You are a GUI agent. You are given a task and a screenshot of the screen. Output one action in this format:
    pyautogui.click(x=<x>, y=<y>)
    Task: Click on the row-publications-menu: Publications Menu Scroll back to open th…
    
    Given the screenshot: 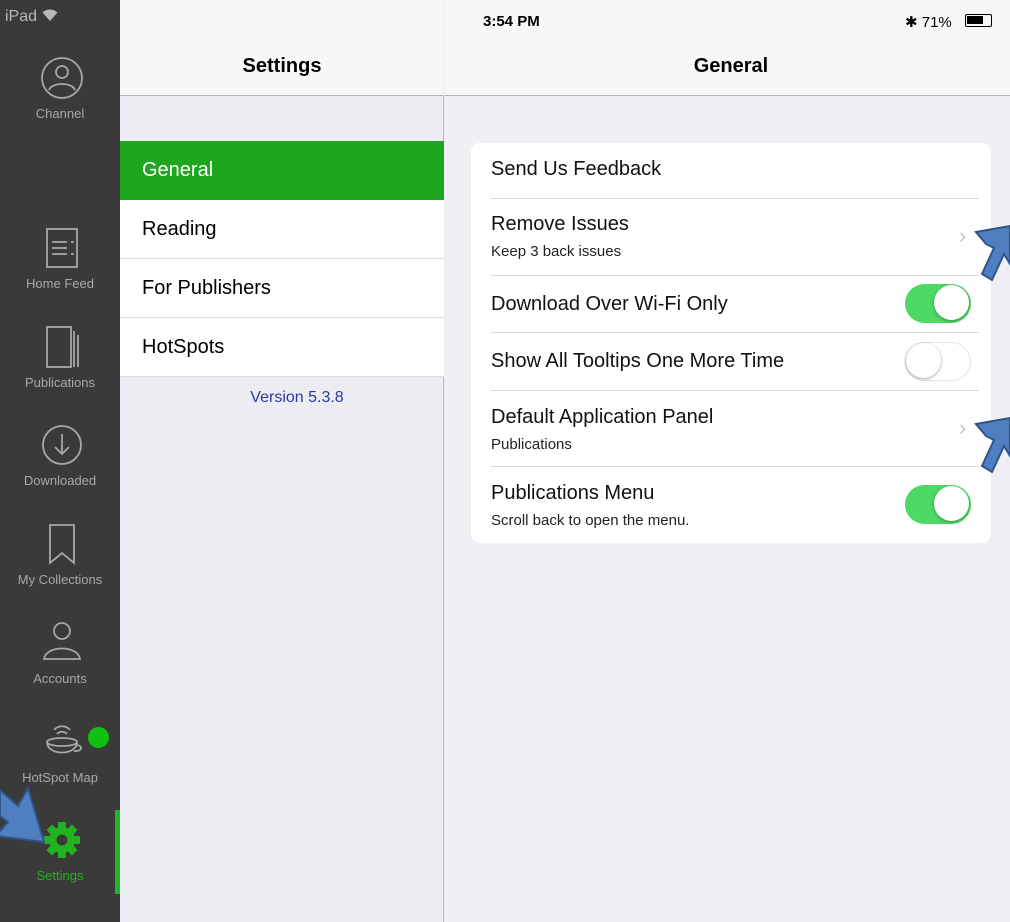 What is the action you would take?
    pyautogui.click(x=731, y=505)
    